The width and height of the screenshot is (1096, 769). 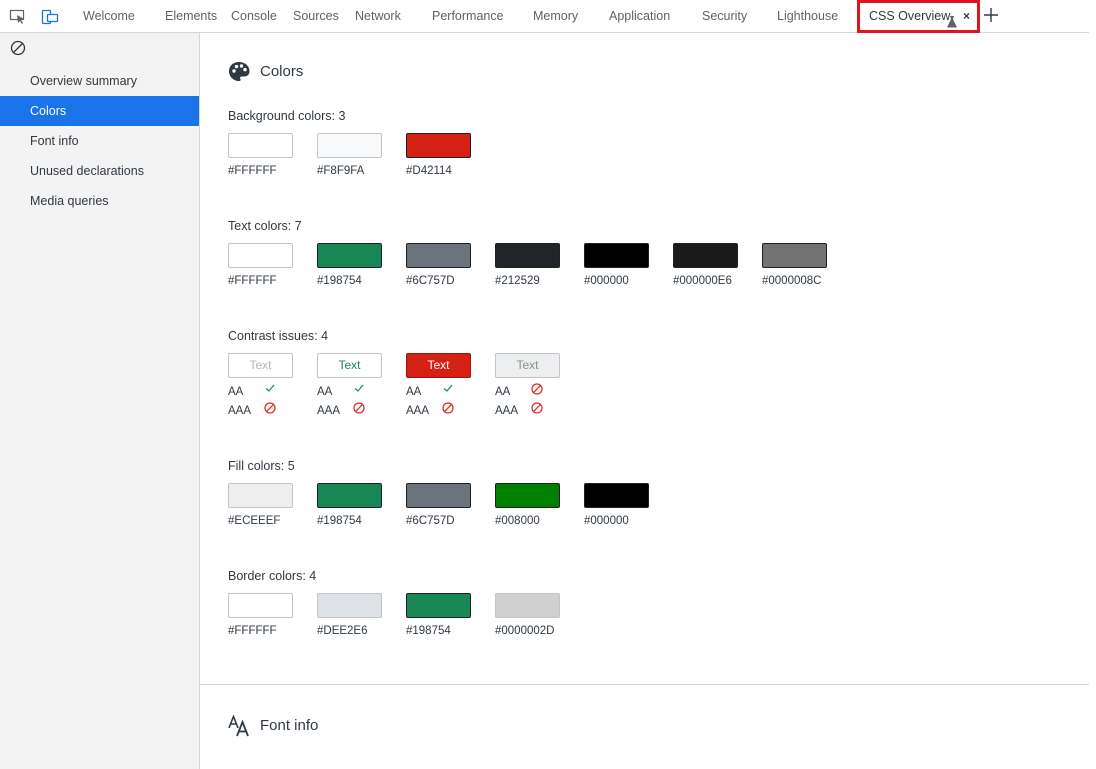 What do you see at coordinates (254, 521) in the screenshot?
I see `fill-color-swatch-label: #ECEEEF` at bounding box center [254, 521].